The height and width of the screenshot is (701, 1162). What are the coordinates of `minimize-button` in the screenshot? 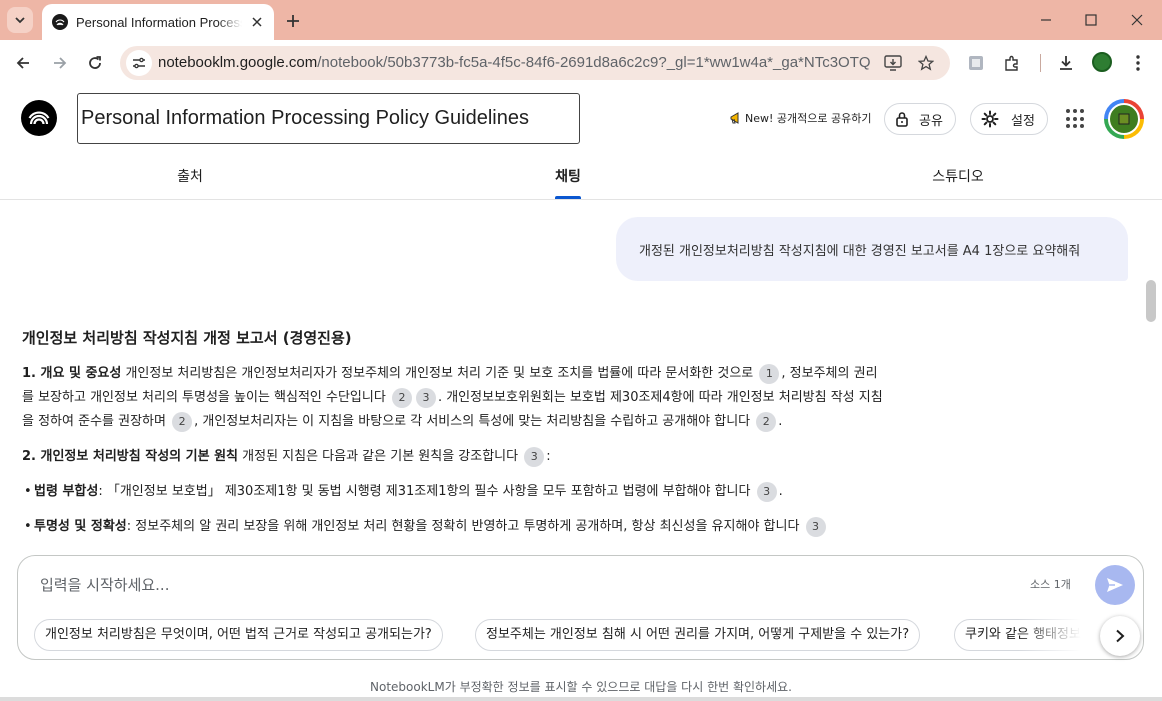 It's located at (1046, 20).